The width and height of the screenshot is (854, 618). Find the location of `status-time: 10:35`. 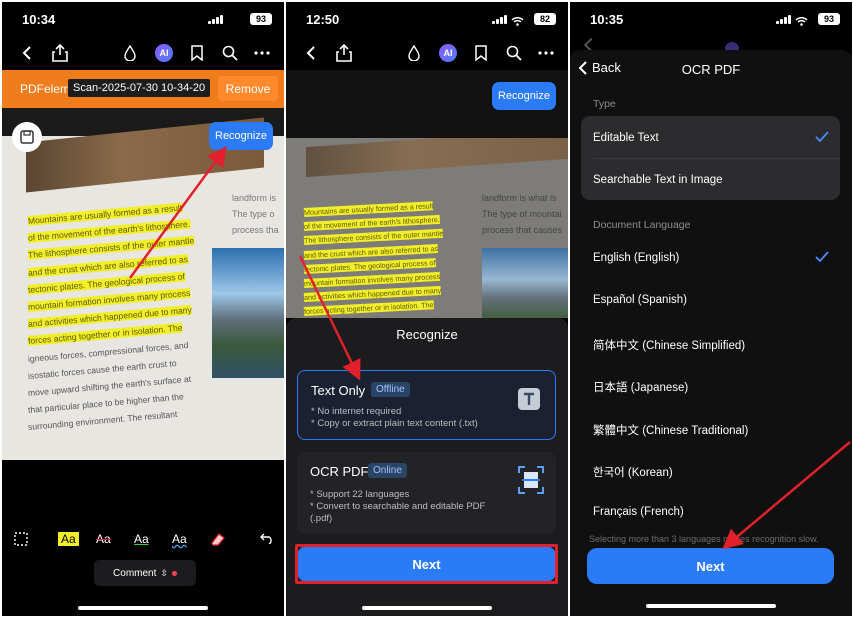

status-time: 10:35 is located at coordinates (607, 19).